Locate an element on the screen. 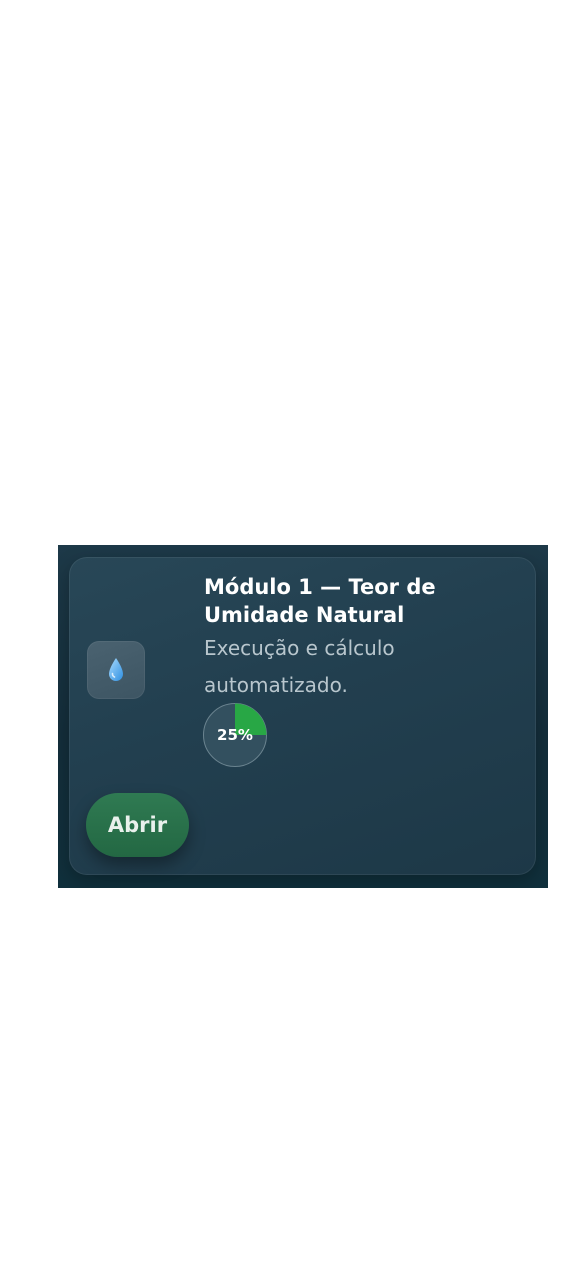 The height and width of the screenshot is (1280, 576). progress-ring: 25% is located at coordinates (235, 735).